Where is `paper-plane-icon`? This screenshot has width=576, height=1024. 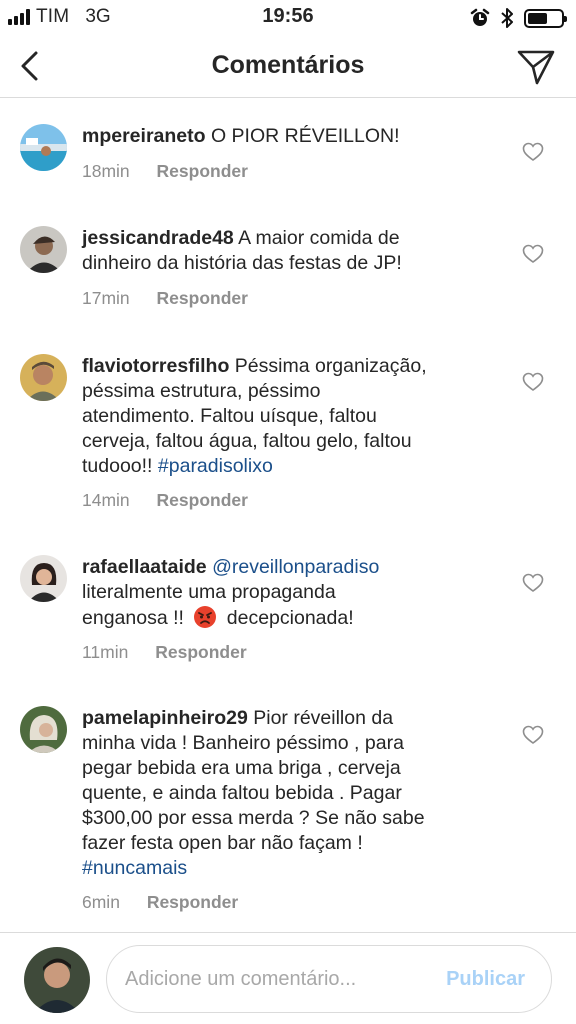
paper-plane-icon is located at coordinates (536, 67).